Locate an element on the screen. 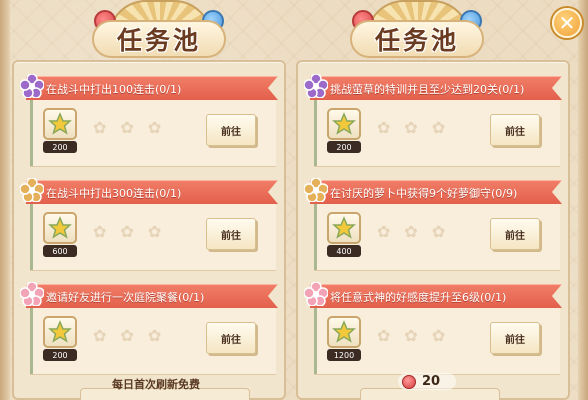 This screenshot has width=588, height=400. task-body: 1200 ✿ ✿ ✿ 前往 is located at coordinates (437, 341).